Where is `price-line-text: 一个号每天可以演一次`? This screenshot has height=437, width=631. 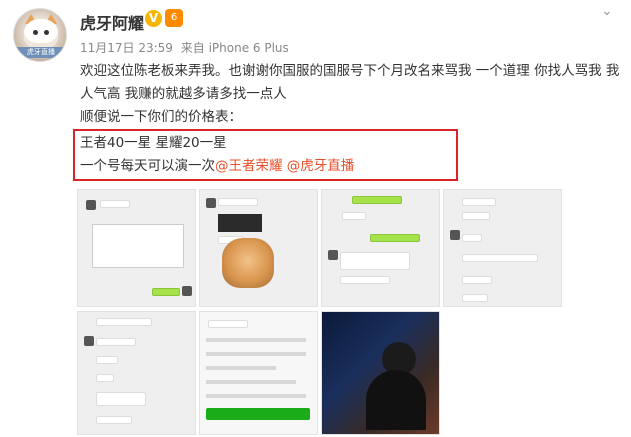 price-line-text: 一个号每天可以演一次 is located at coordinates (147, 166).